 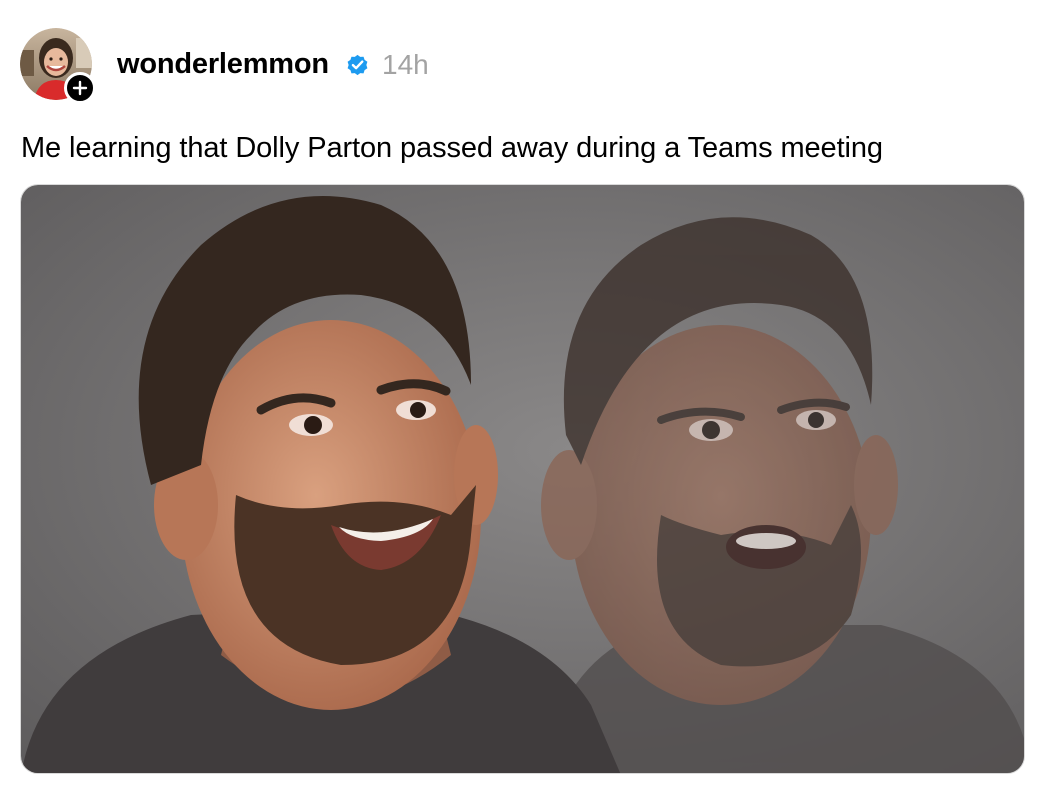 What do you see at coordinates (58, 66) in the screenshot?
I see `author-avatar-container` at bounding box center [58, 66].